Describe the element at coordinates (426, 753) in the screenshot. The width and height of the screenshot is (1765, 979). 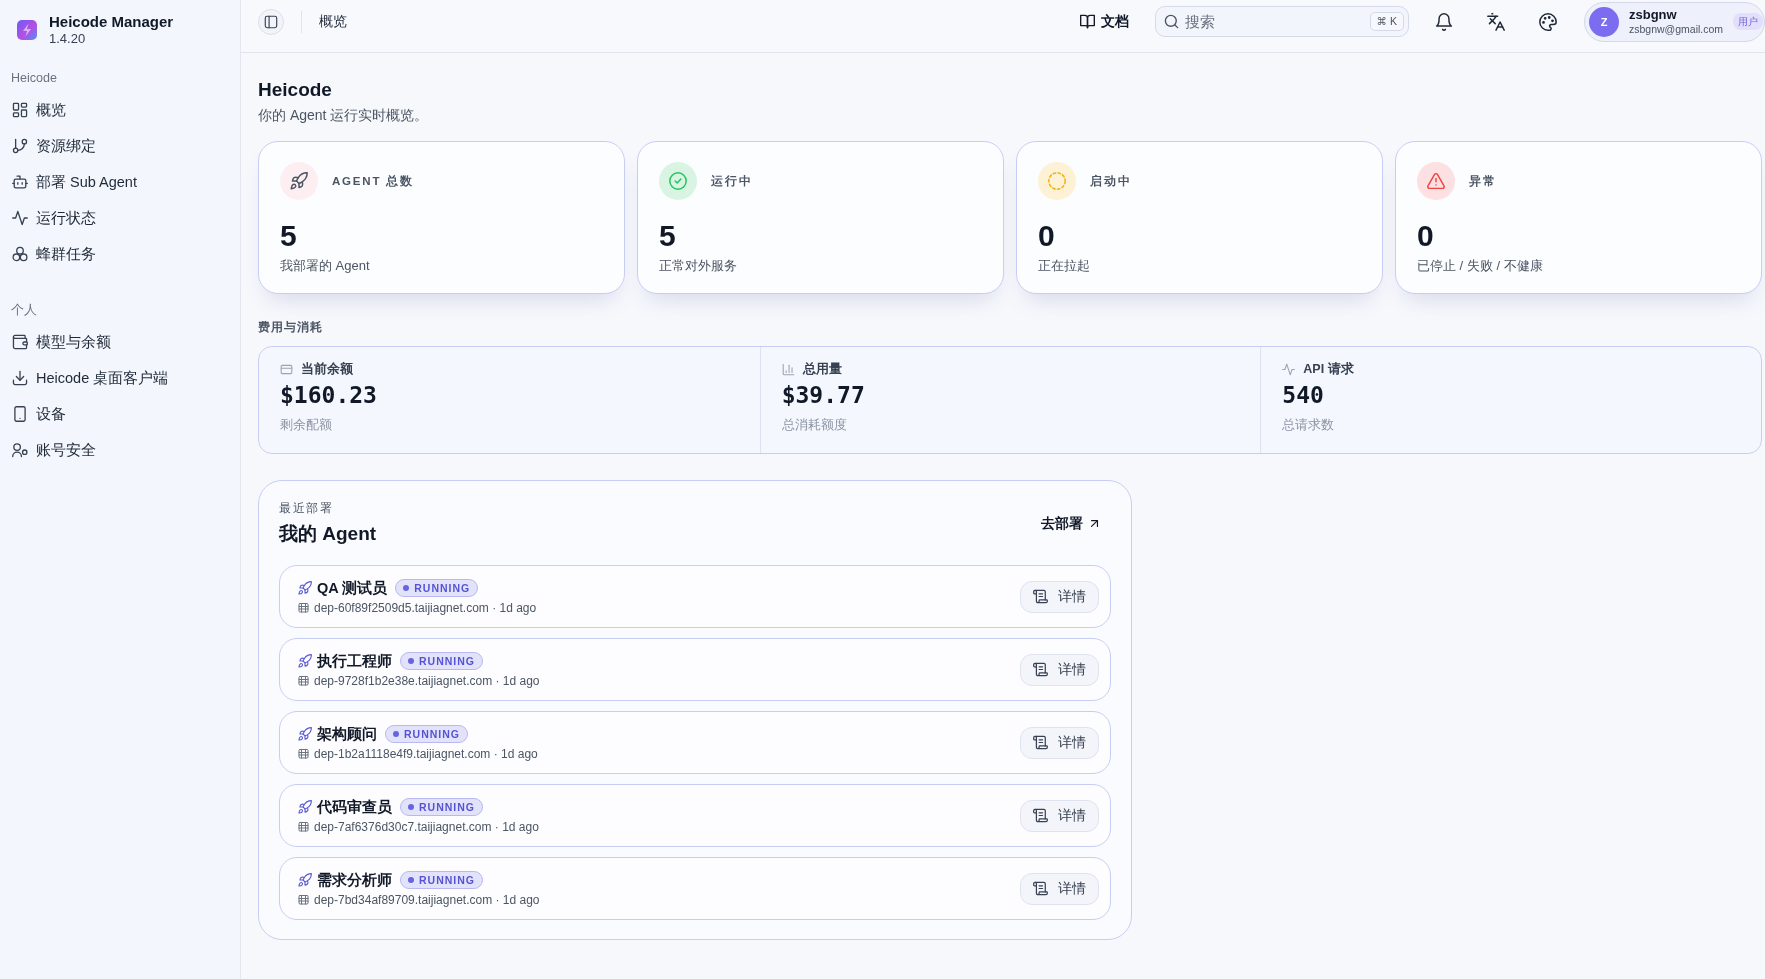
I see `agent-host: dep-1b2a1118e4f9.taijiagnet.com · 1d ago` at that location.